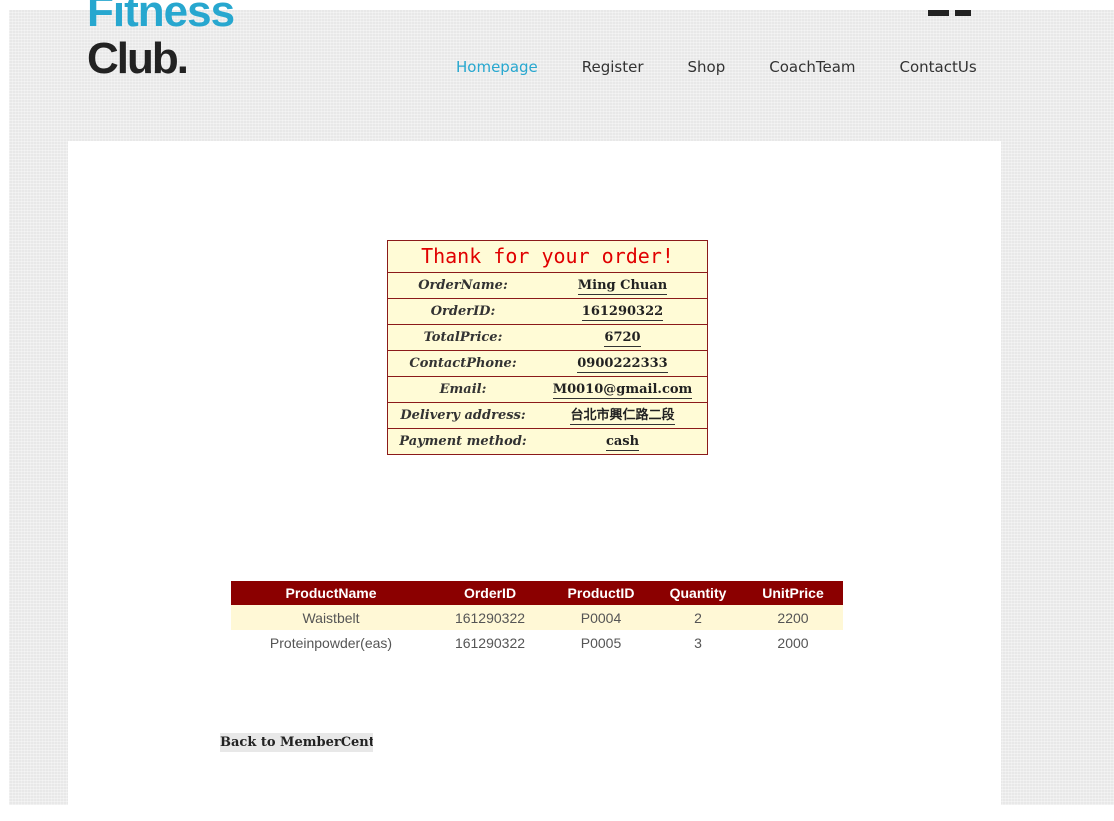 The height and width of the screenshot is (821, 1114). I want to click on table-cell: P0004, so click(601, 617).